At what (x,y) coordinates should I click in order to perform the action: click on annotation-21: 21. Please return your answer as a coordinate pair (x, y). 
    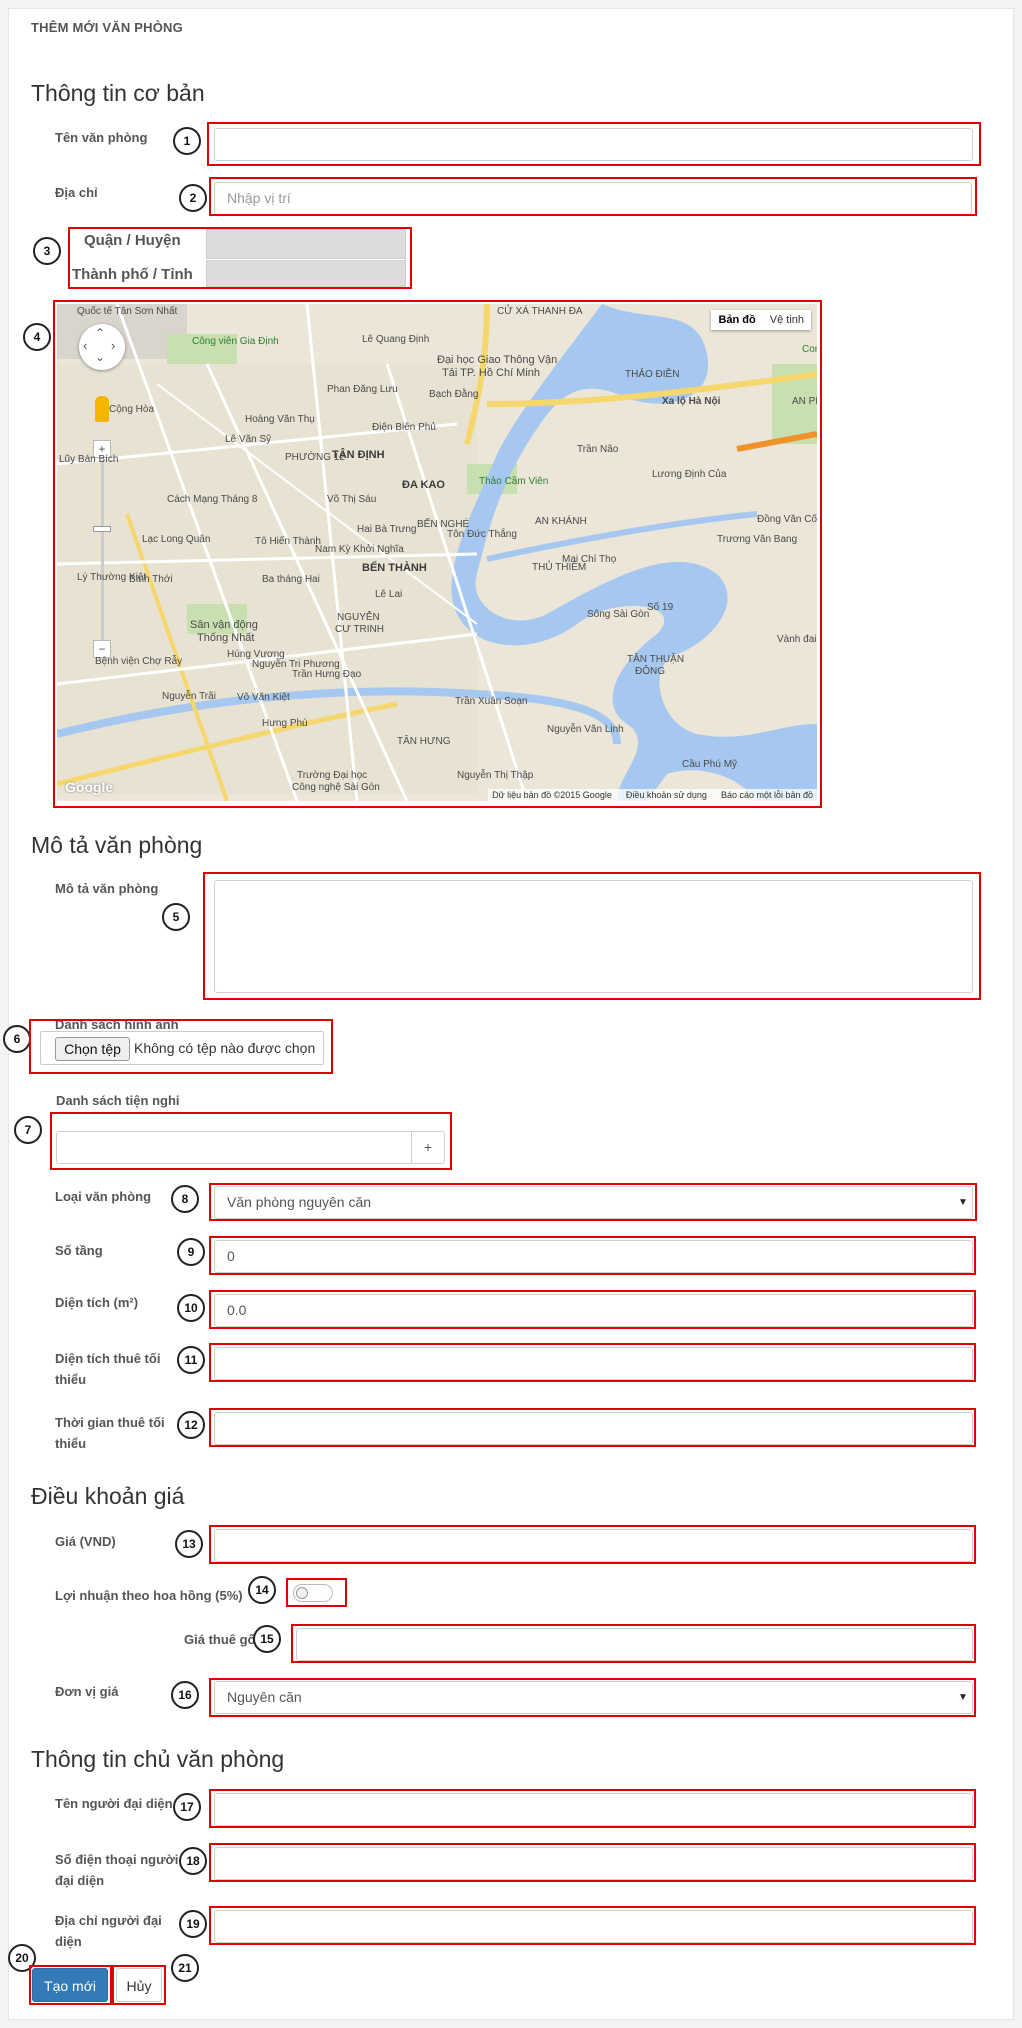
    Looking at the image, I should click on (185, 1968).